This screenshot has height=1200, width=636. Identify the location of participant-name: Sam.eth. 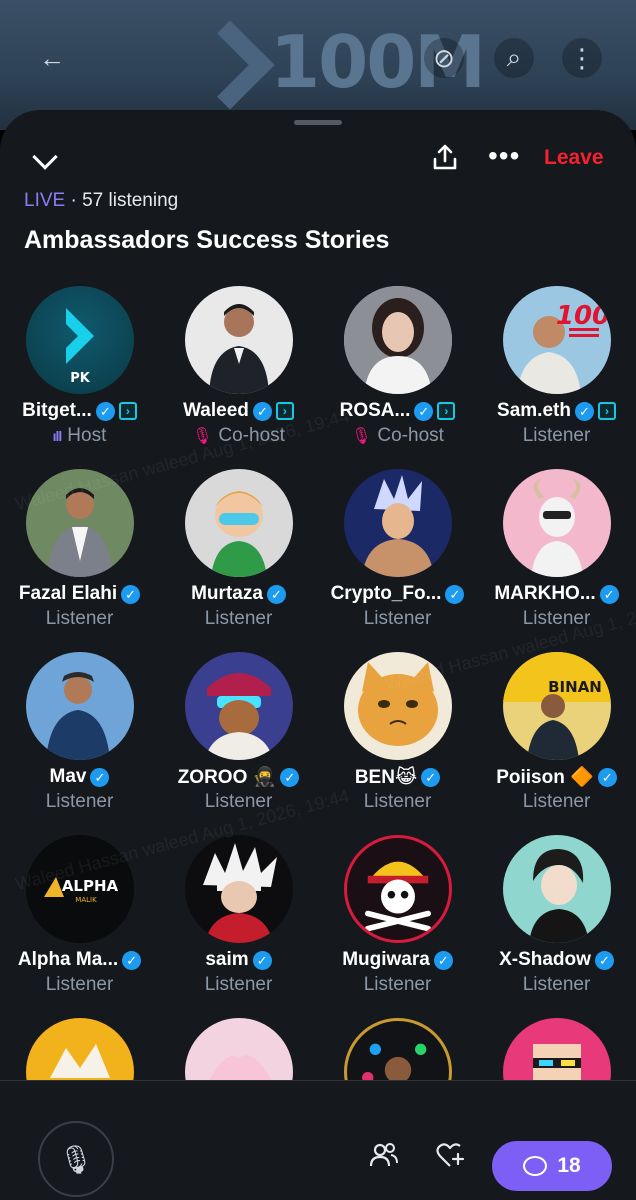
(534, 410).